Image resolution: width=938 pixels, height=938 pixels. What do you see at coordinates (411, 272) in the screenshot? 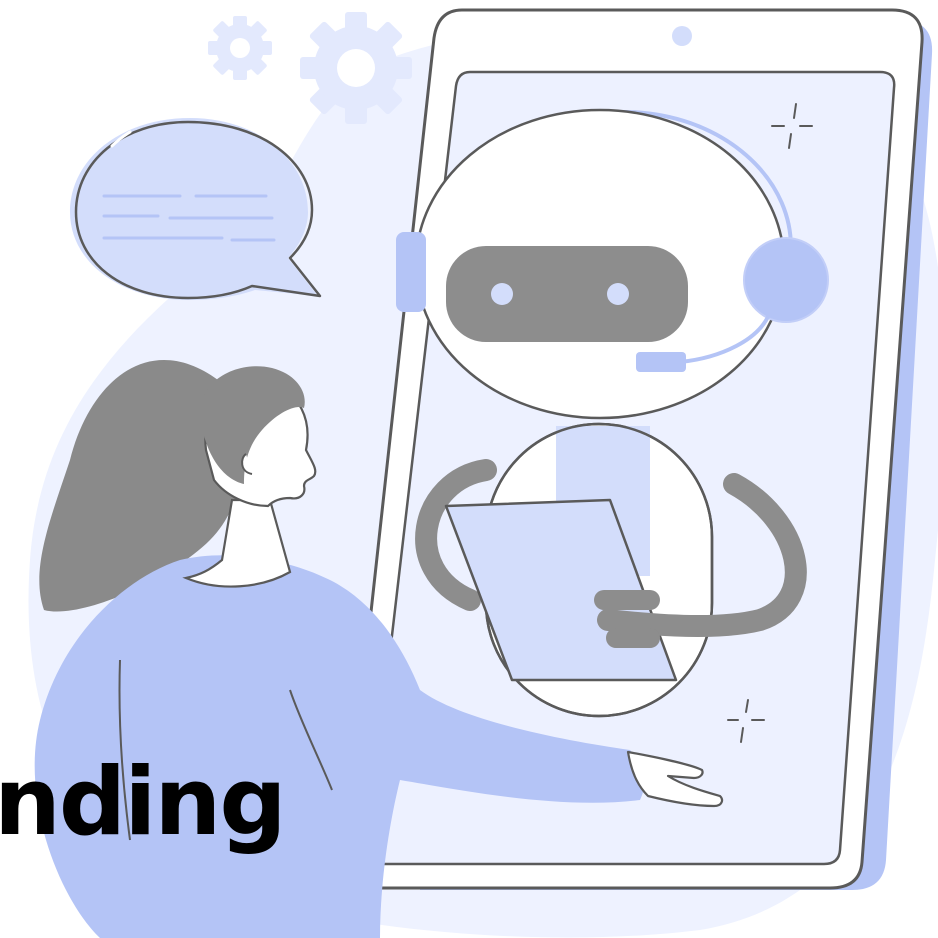
I see `robot-ear-left` at bounding box center [411, 272].